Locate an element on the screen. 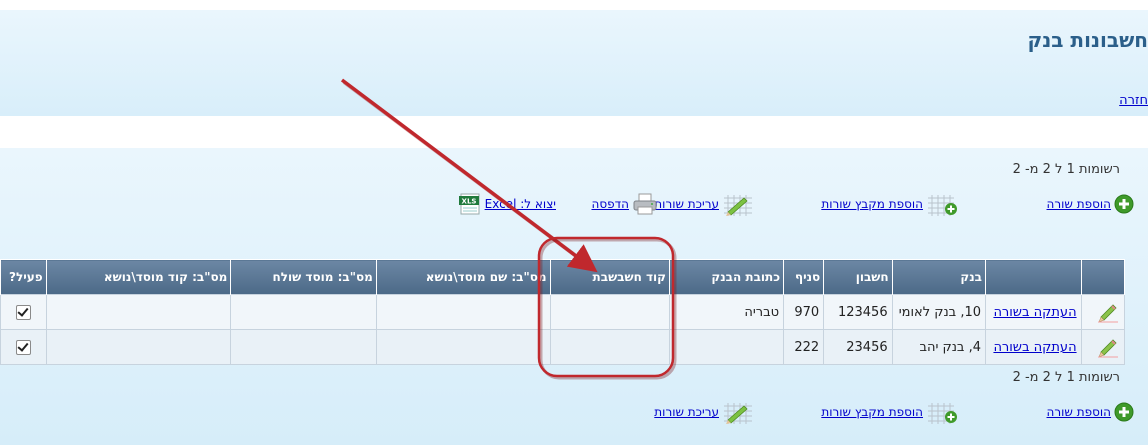 The width and height of the screenshot is (1148, 445). header-active: פעיל? is located at coordinates (23, 277).